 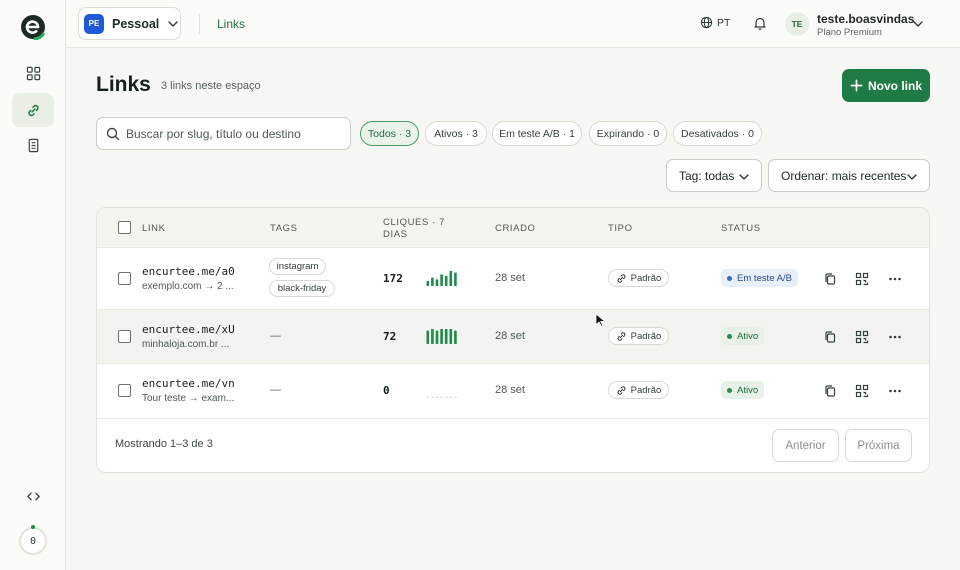 What do you see at coordinates (231, 133) in the screenshot?
I see `search-input` at bounding box center [231, 133].